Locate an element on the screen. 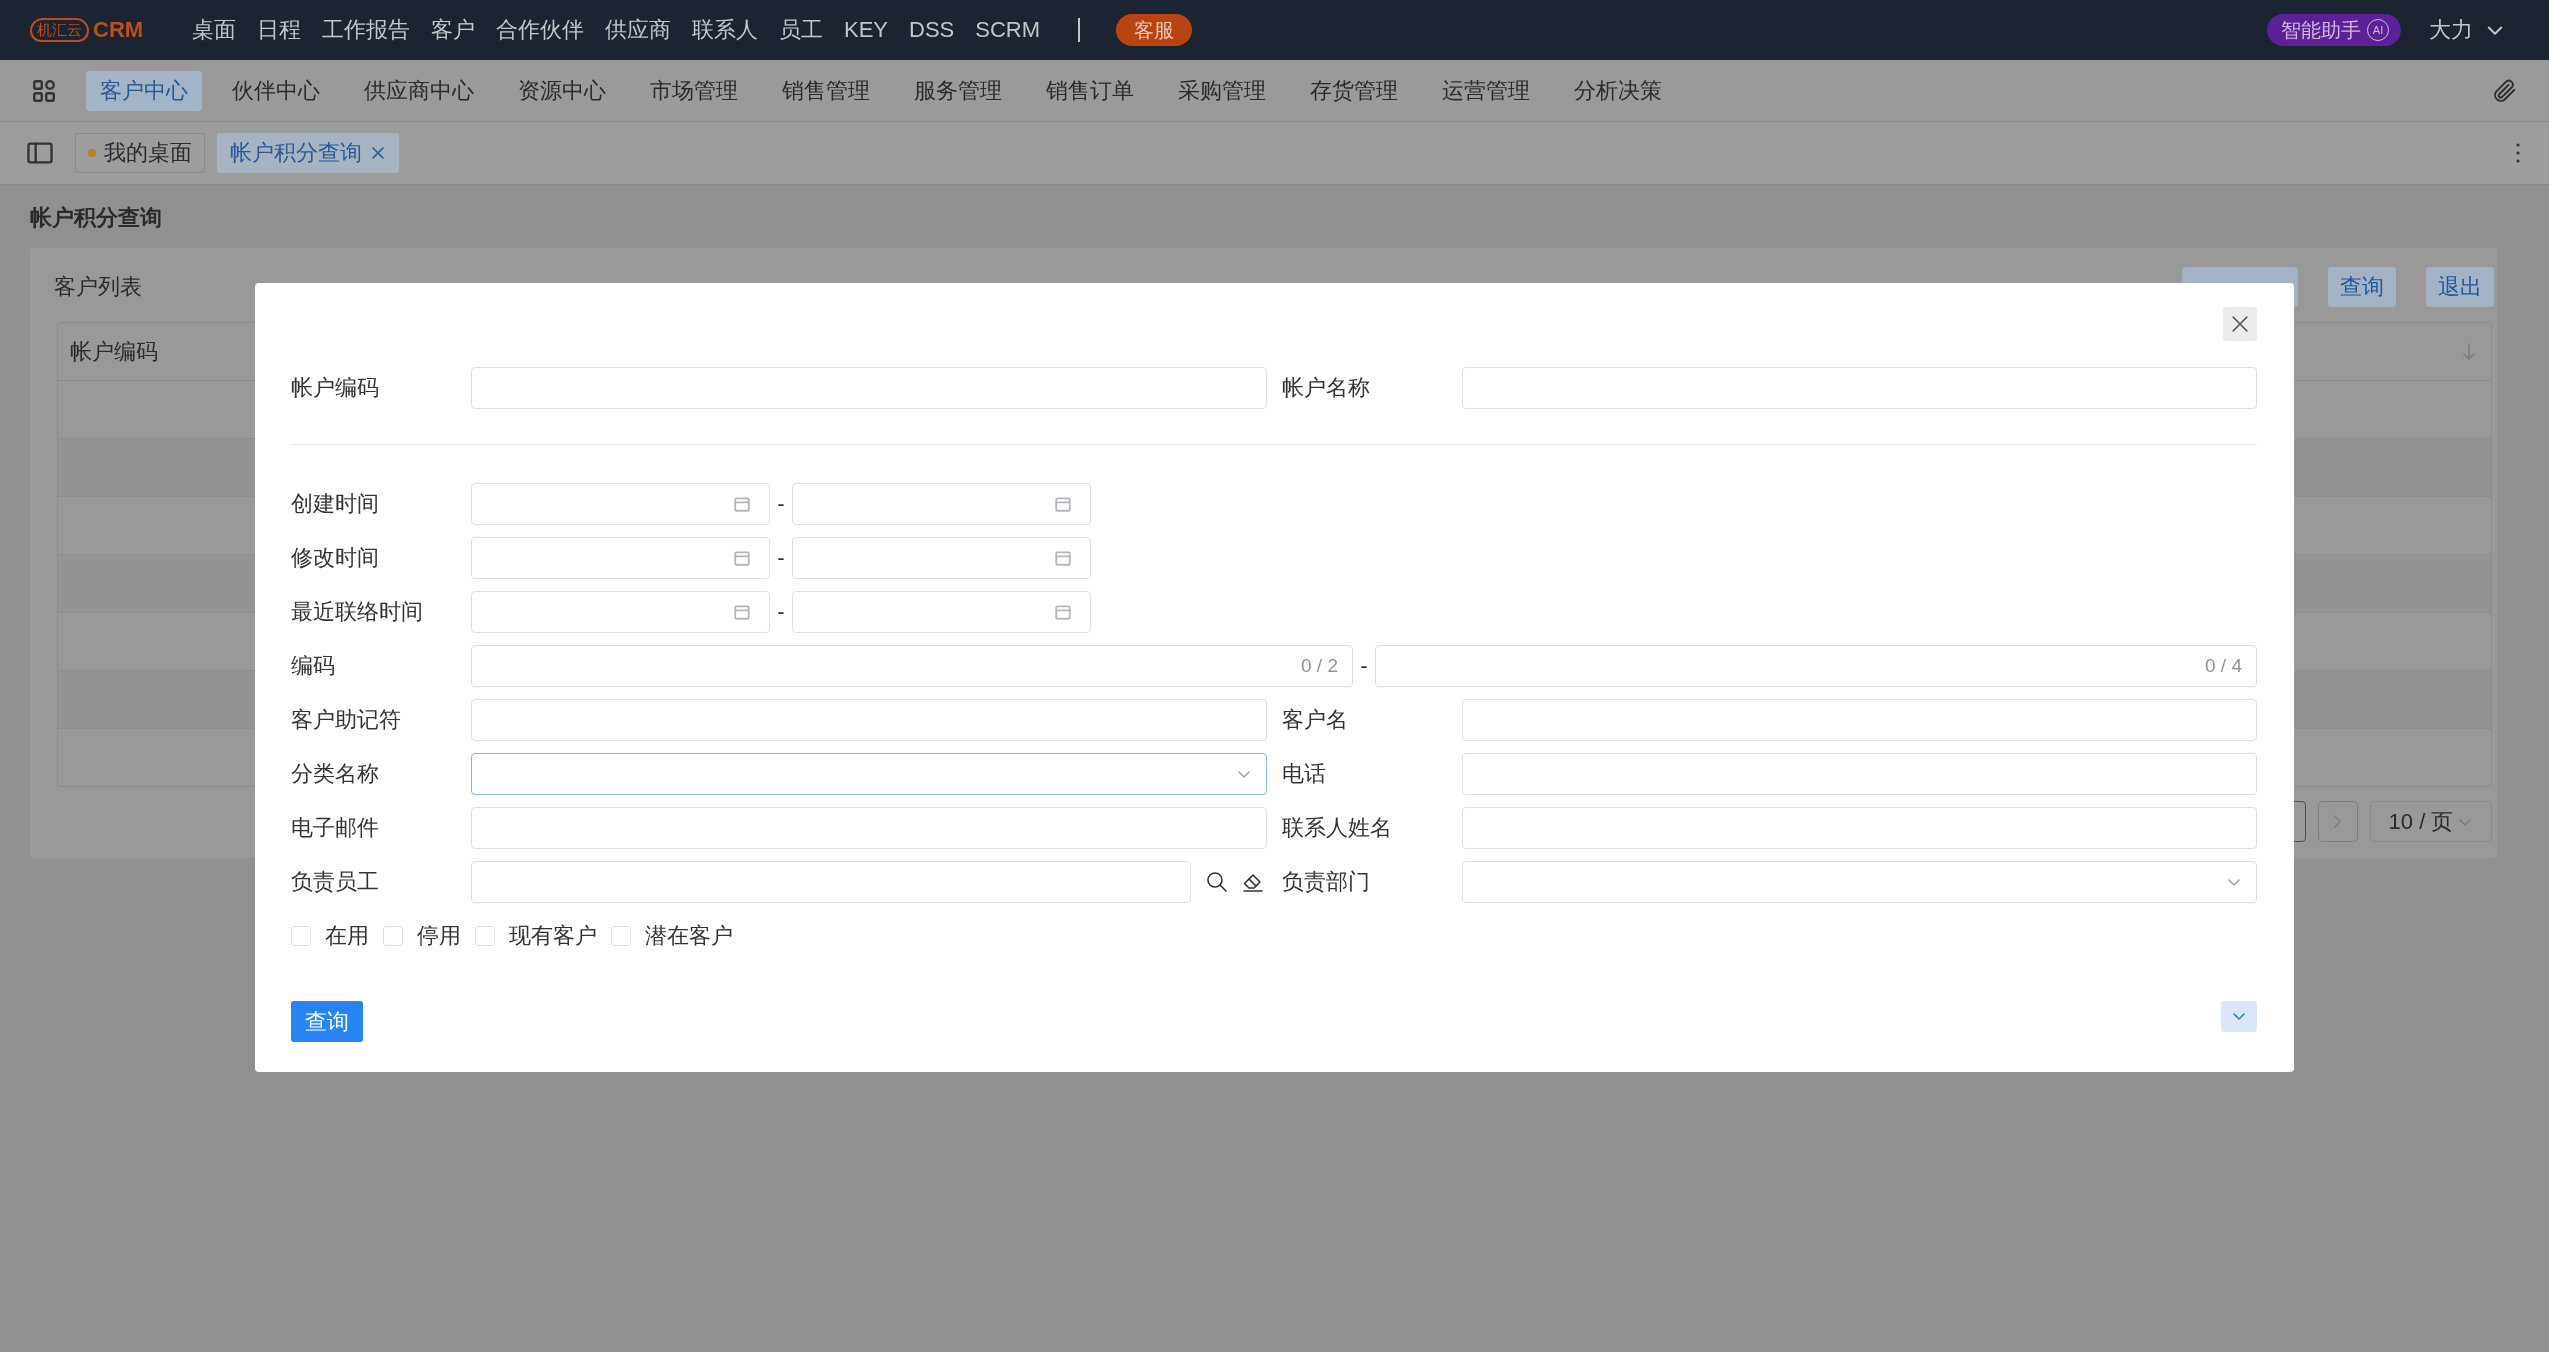  service-button: 客服 is located at coordinates (1154, 30).